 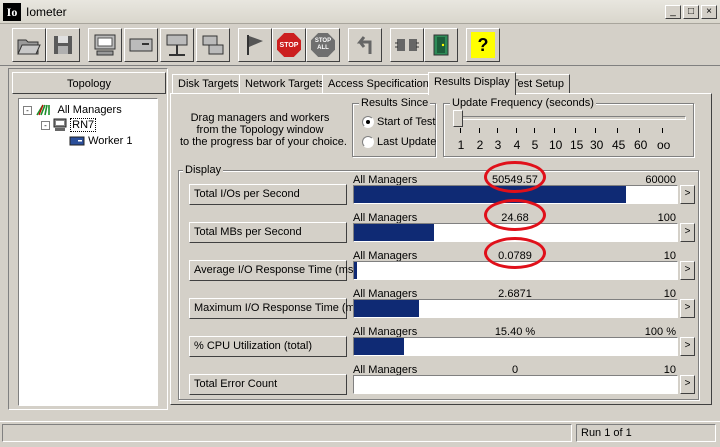 I want to click on disconnect-button, so click(x=407, y=45).